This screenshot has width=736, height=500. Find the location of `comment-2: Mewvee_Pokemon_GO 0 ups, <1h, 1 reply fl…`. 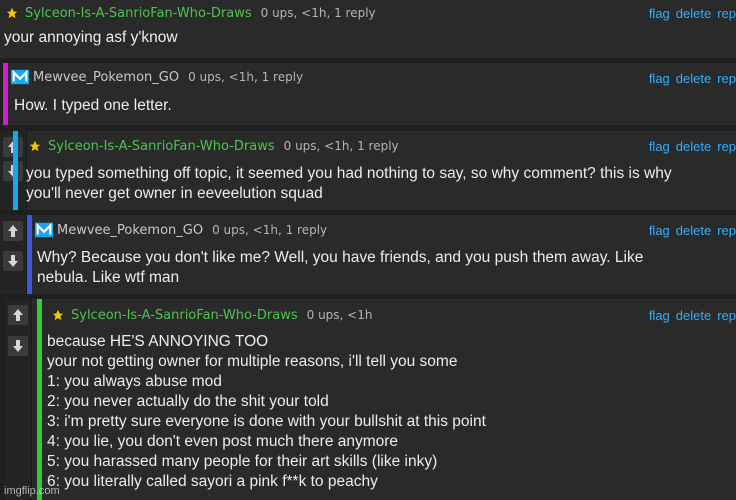

comment-2: Mewvee_Pokemon_GO 0 ups, <1h, 1 reply fl… is located at coordinates (369, 94).